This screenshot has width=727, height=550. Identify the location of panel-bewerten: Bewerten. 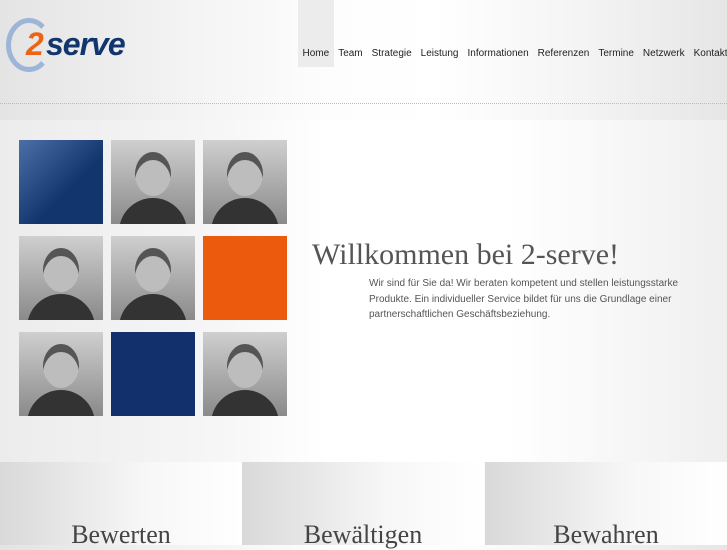
(121, 505).